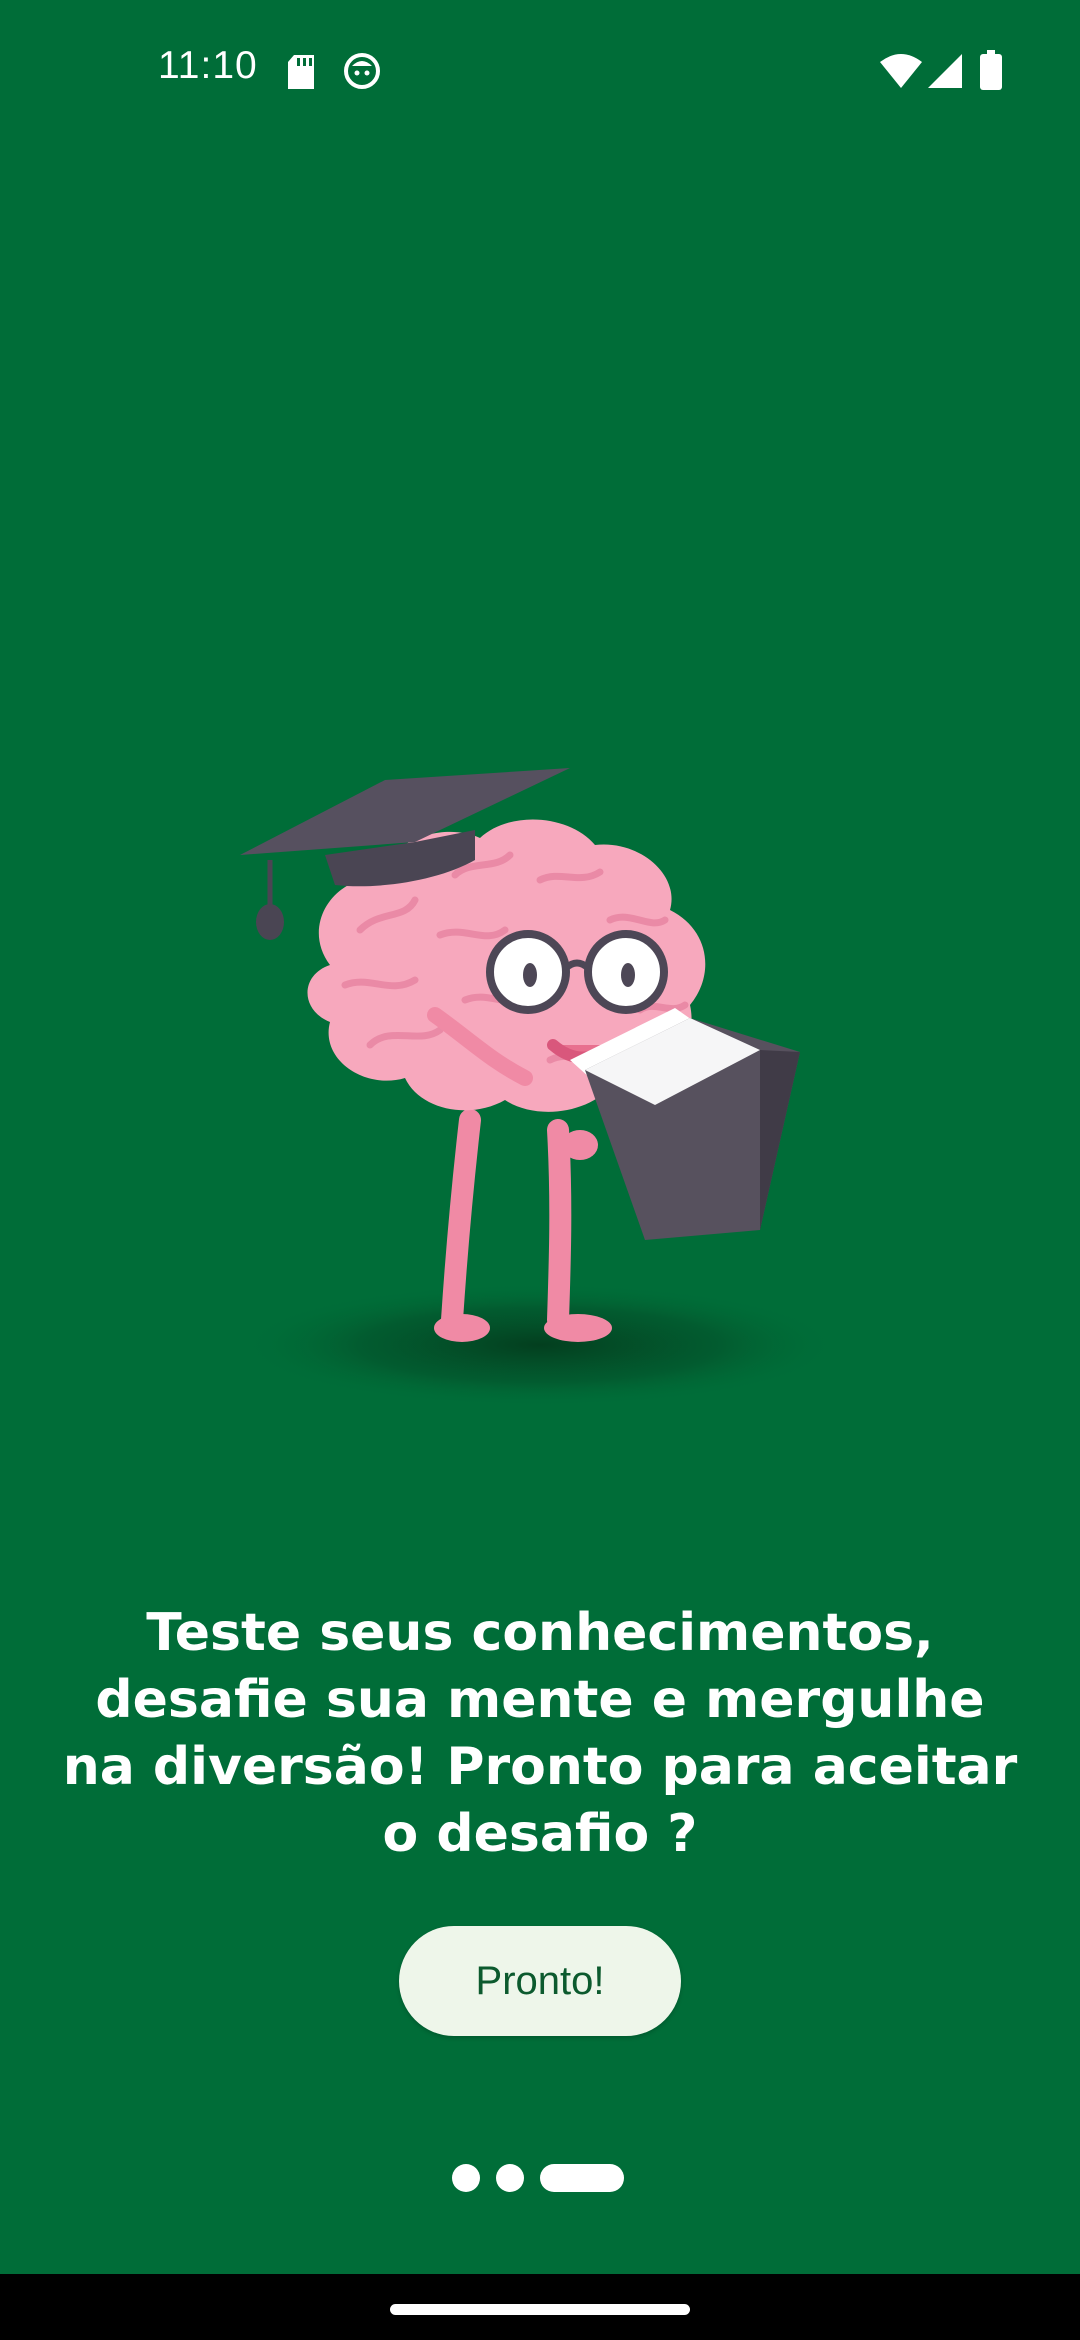  Describe the element at coordinates (362, 71) in the screenshot. I see `face-icon` at that location.